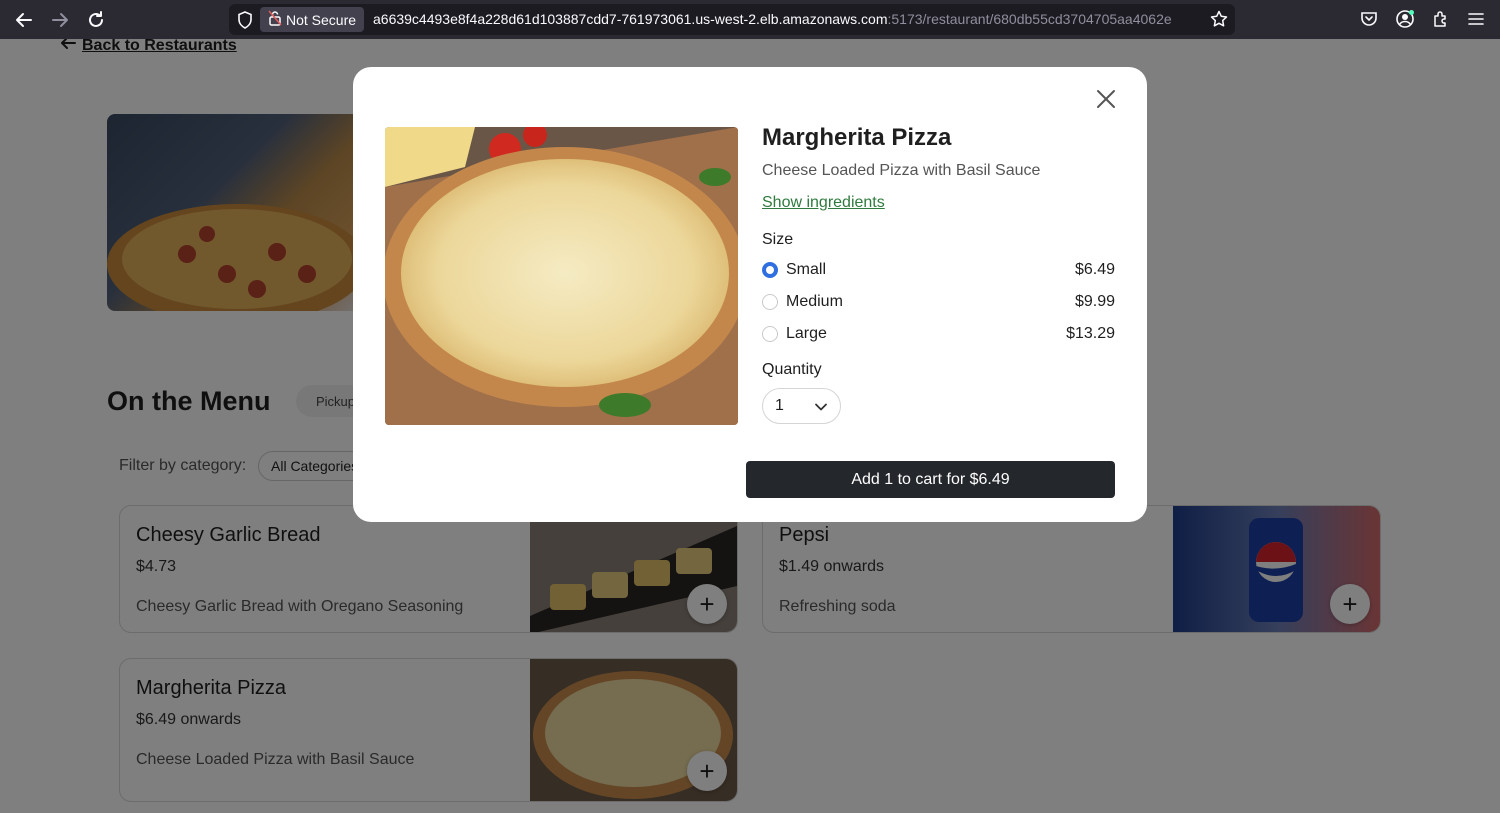 This screenshot has width=1500, height=813. Describe the element at coordinates (778, 239) in the screenshot. I see `size-label: Size` at that location.